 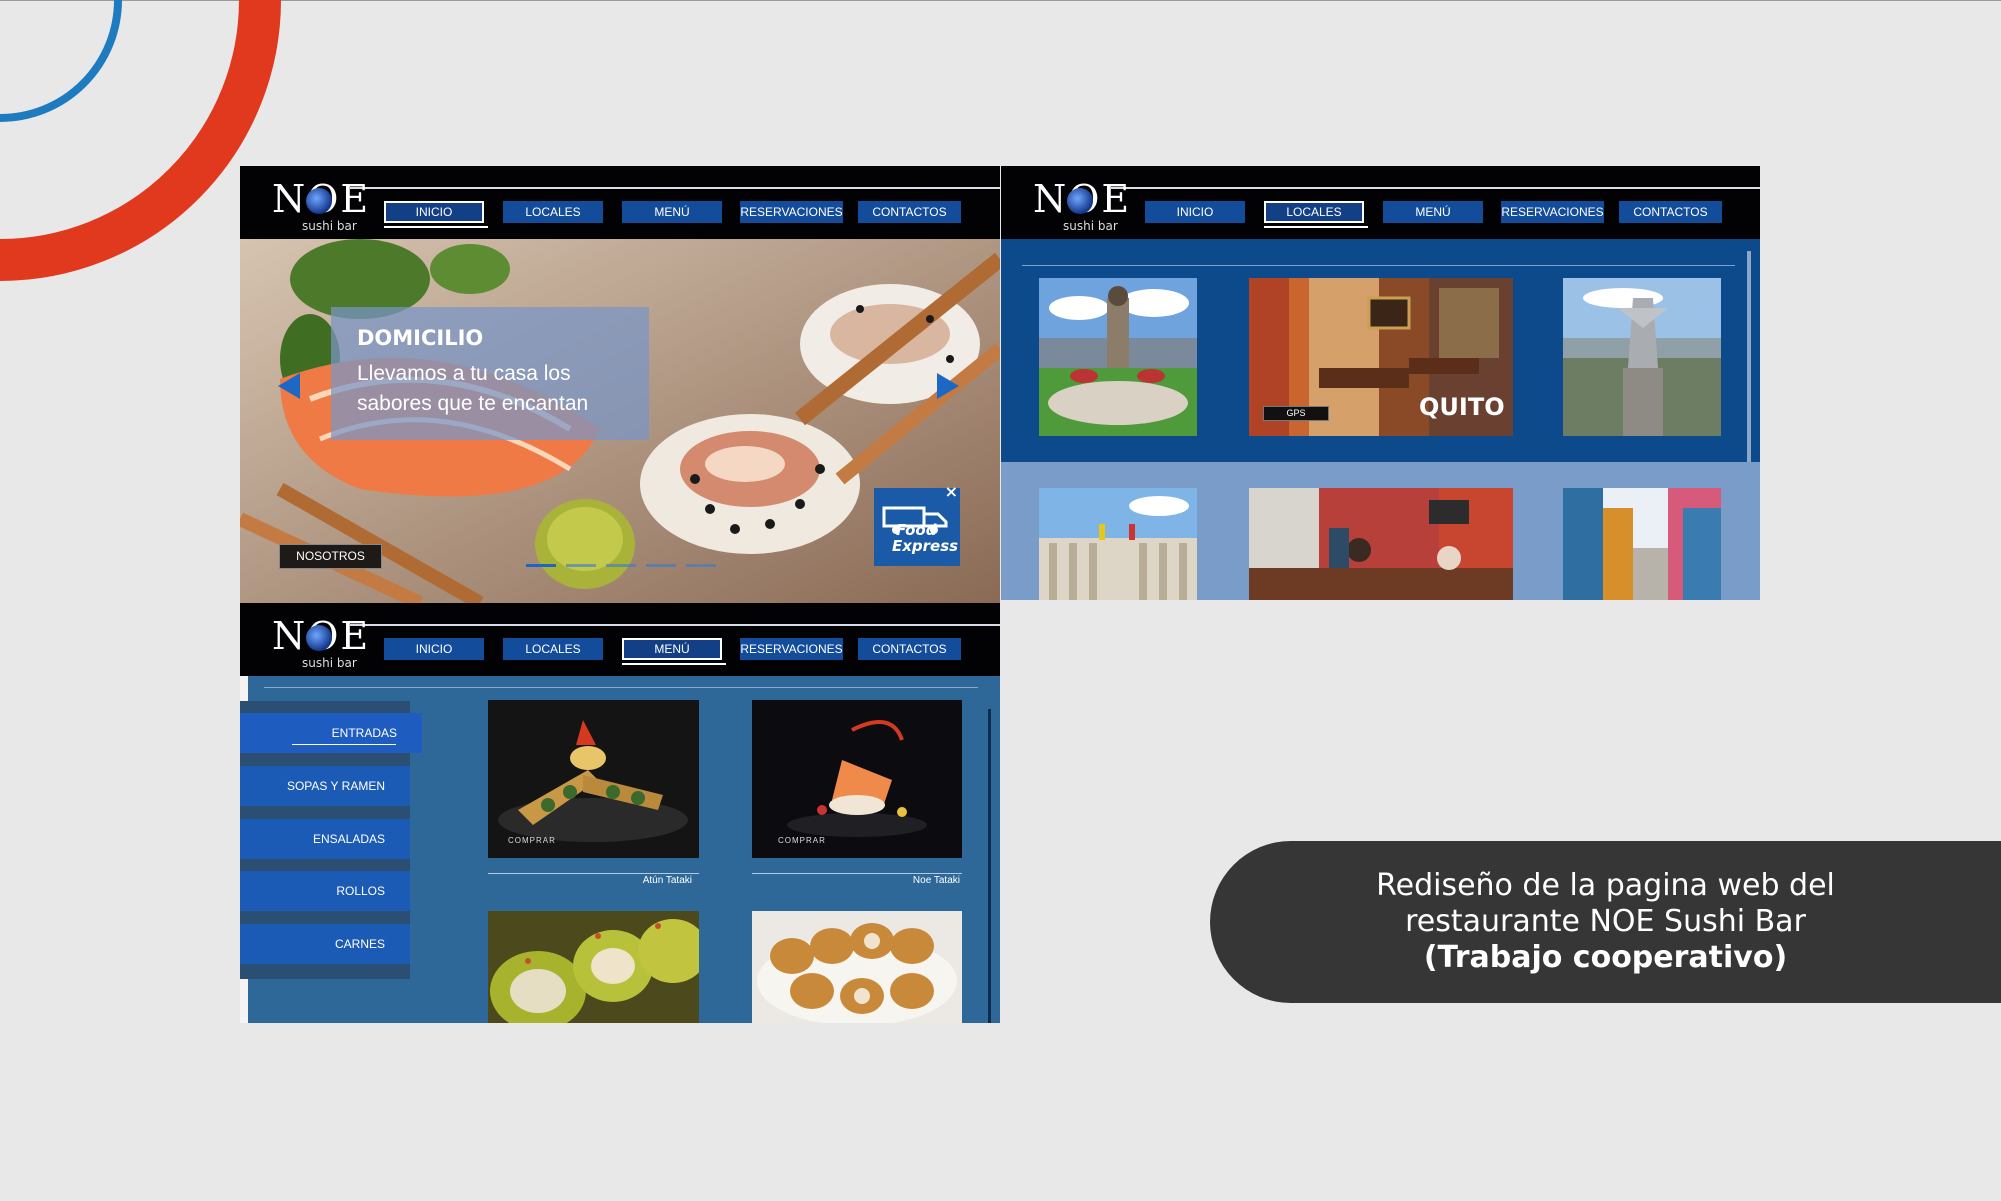 I want to click on city-label: QUITO, so click(x=1462, y=407).